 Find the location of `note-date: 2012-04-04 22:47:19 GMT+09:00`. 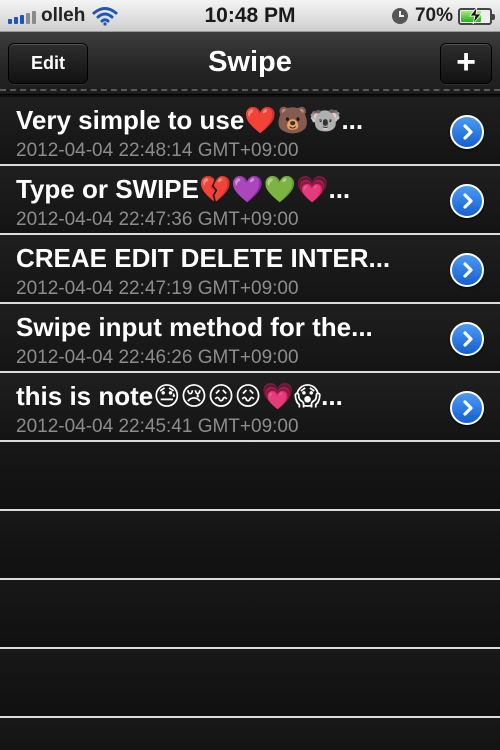

note-date: 2012-04-04 22:47:19 GMT+09:00 is located at coordinates (157, 288).